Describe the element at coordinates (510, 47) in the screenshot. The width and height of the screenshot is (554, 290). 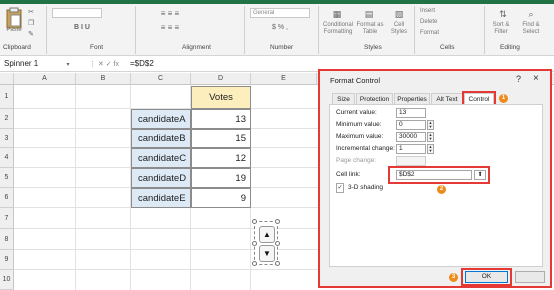
I see `editing-group-label: Editing` at that location.